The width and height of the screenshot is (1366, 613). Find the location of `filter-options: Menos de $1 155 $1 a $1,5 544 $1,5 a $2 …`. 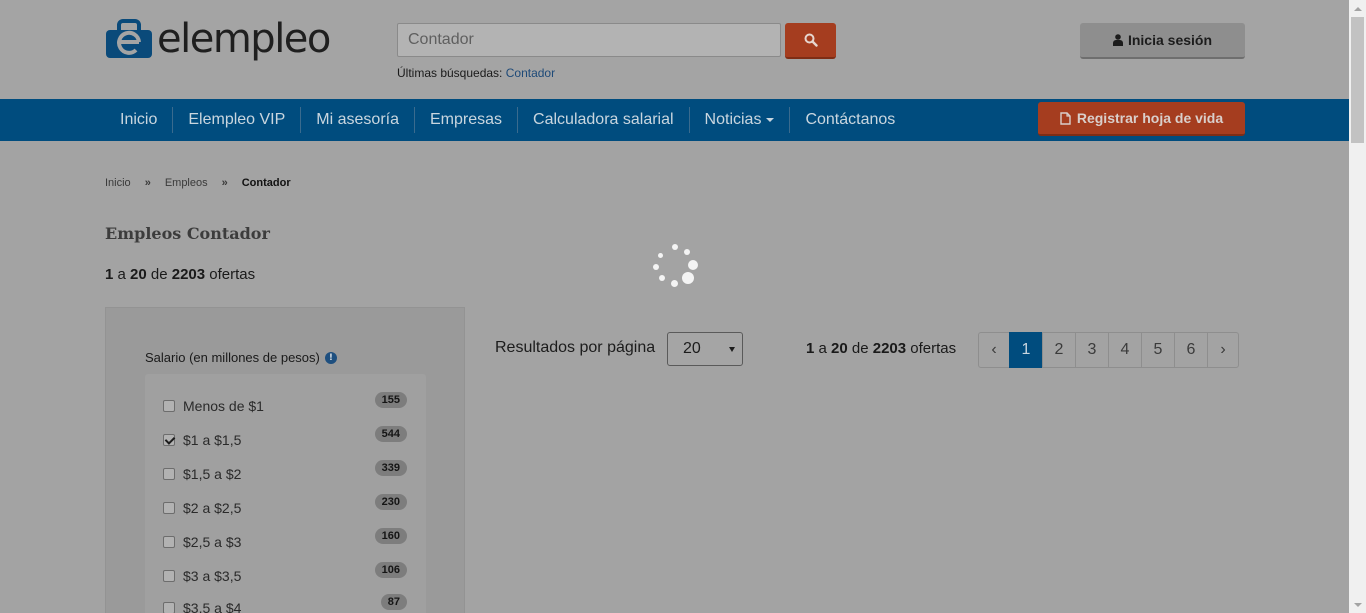

filter-options: Menos de $1 155 $1 a $1,5 544 $1,5 a $2 … is located at coordinates (285, 493).